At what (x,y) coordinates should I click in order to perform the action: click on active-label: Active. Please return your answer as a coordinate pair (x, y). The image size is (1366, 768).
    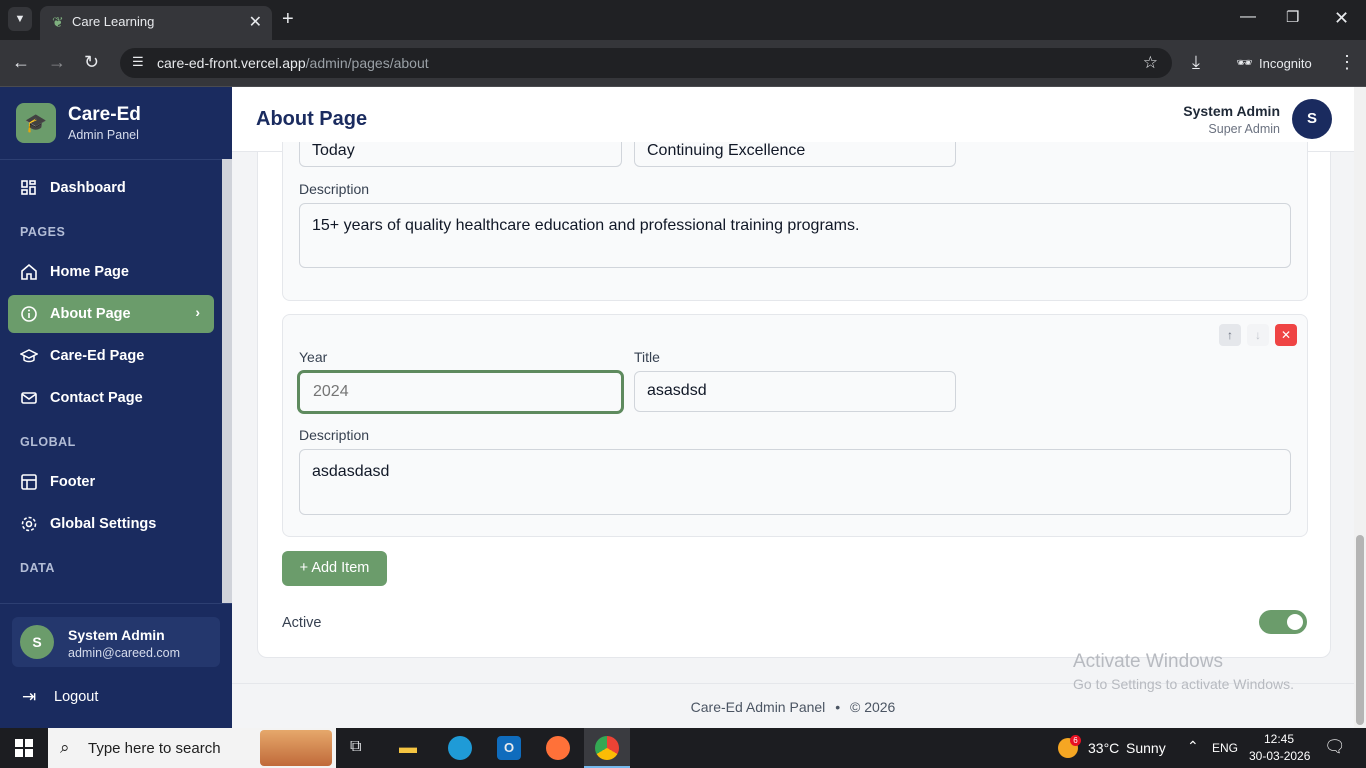
    Looking at the image, I should click on (302, 623).